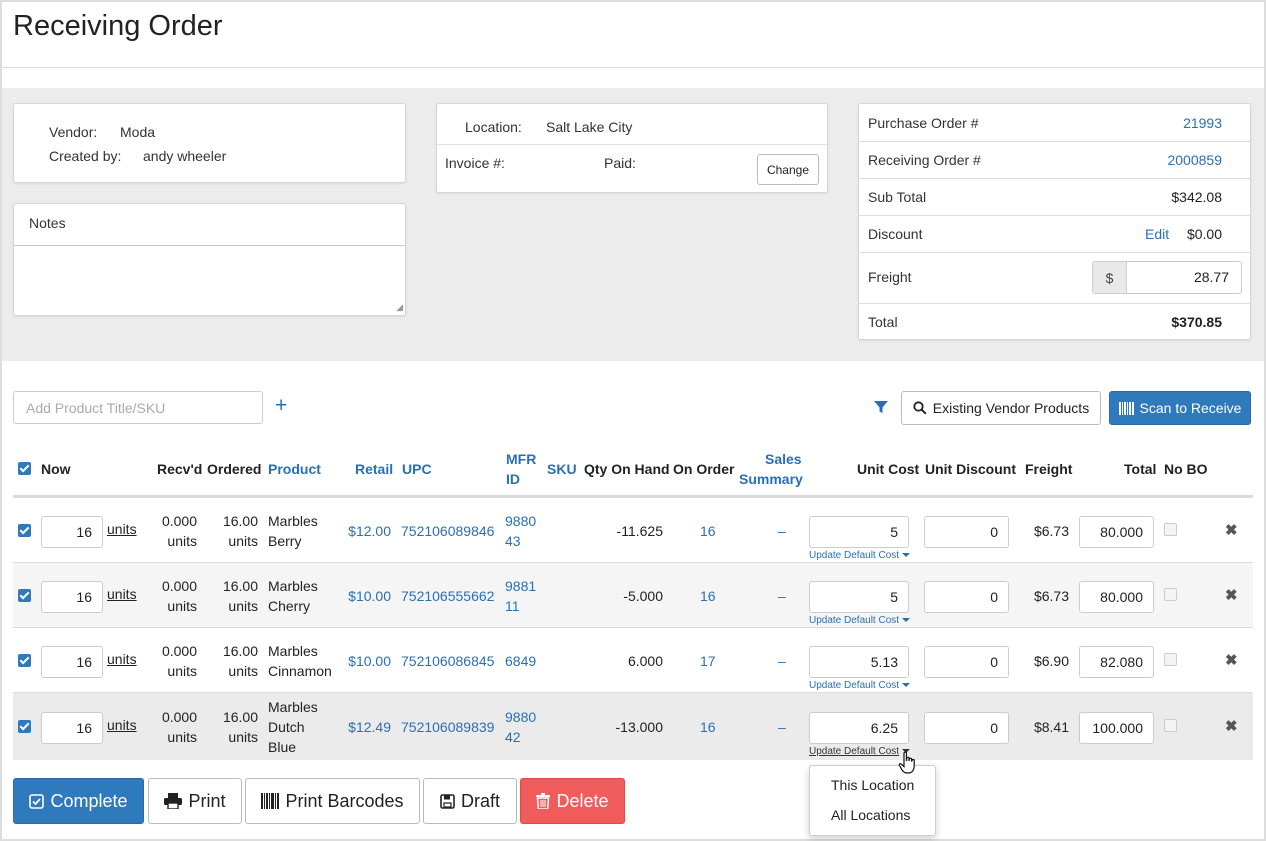 The image size is (1266, 841). What do you see at coordinates (520, 586) in the screenshot?
I see `mfr-id-line1: 9881` at bounding box center [520, 586].